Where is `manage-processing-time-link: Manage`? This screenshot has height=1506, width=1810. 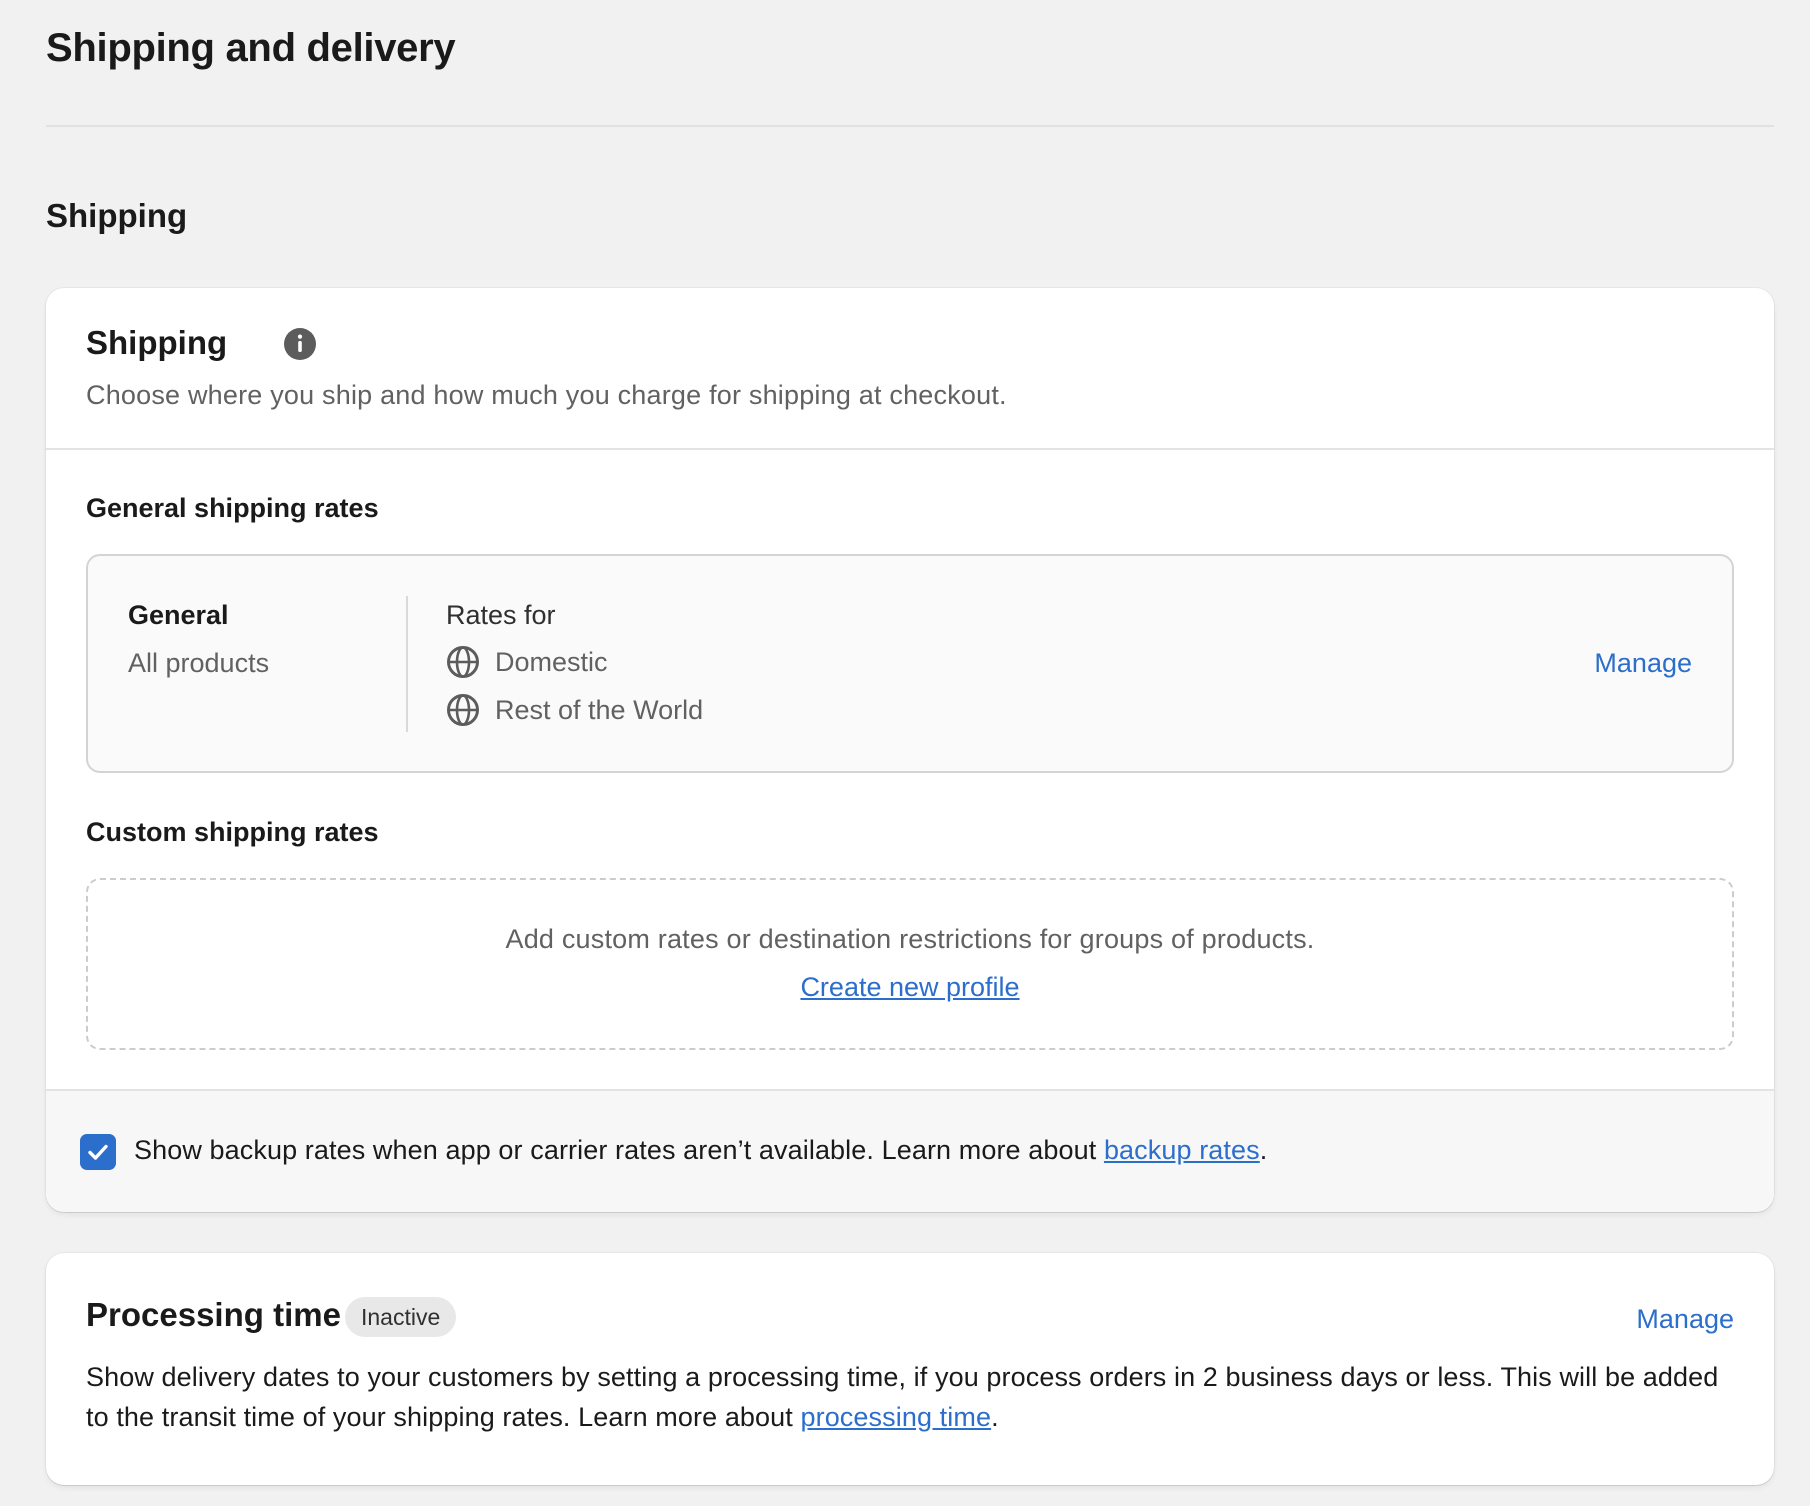
manage-processing-time-link: Manage is located at coordinates (1685, 1319).